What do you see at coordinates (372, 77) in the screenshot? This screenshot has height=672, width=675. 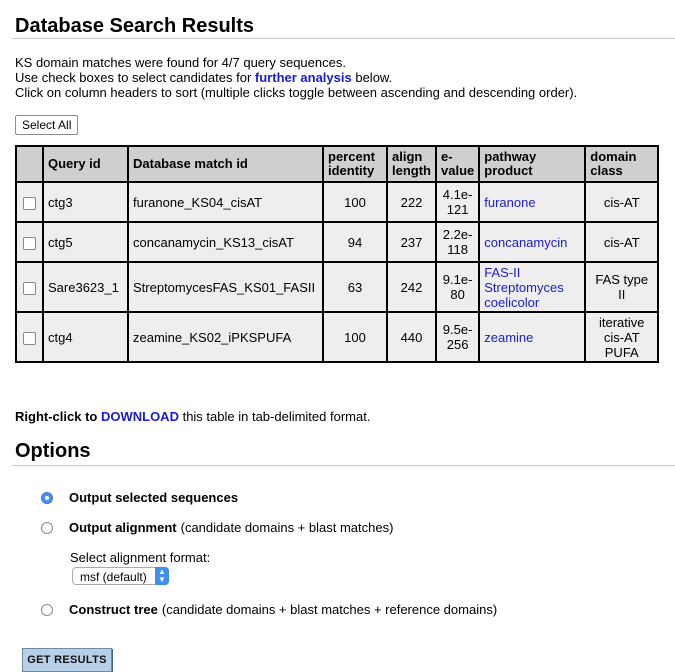 I see `intro-line-2-suffix: below.` at bounding box center [372, 77].